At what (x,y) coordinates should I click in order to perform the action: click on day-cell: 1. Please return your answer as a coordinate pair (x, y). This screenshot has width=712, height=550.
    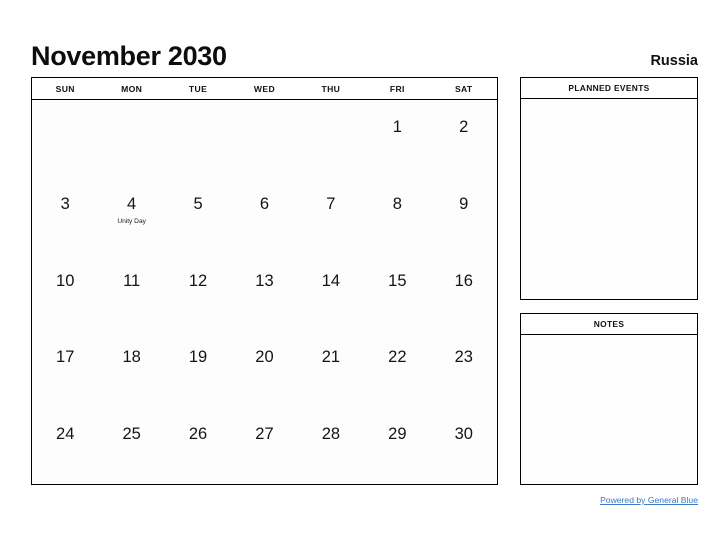
    Looking at the image, I should click on (397, 138).